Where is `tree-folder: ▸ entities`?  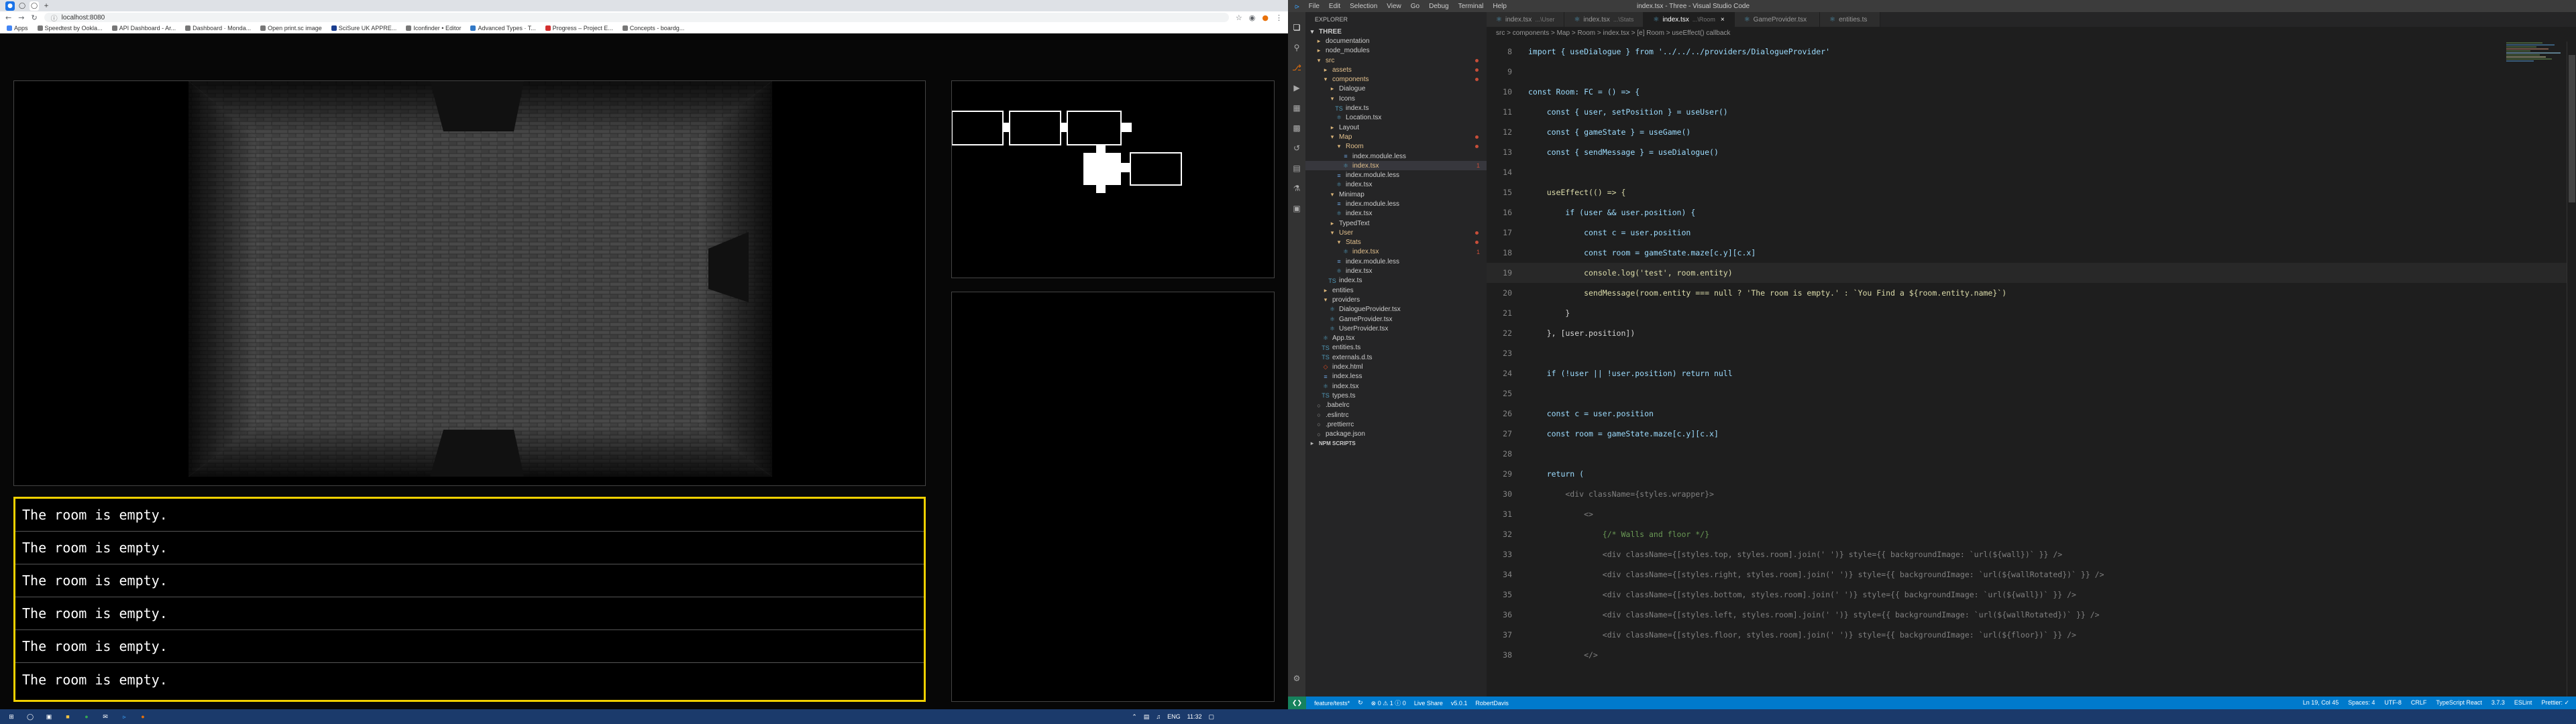
tree-folder: ▸ entities is located at coordinates (1396, 290).